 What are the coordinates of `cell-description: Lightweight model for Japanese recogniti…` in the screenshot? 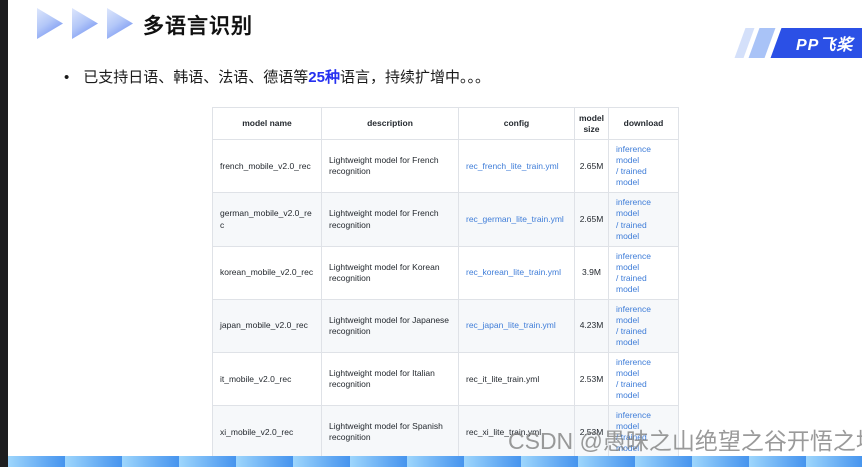 It's located at (390, 326).